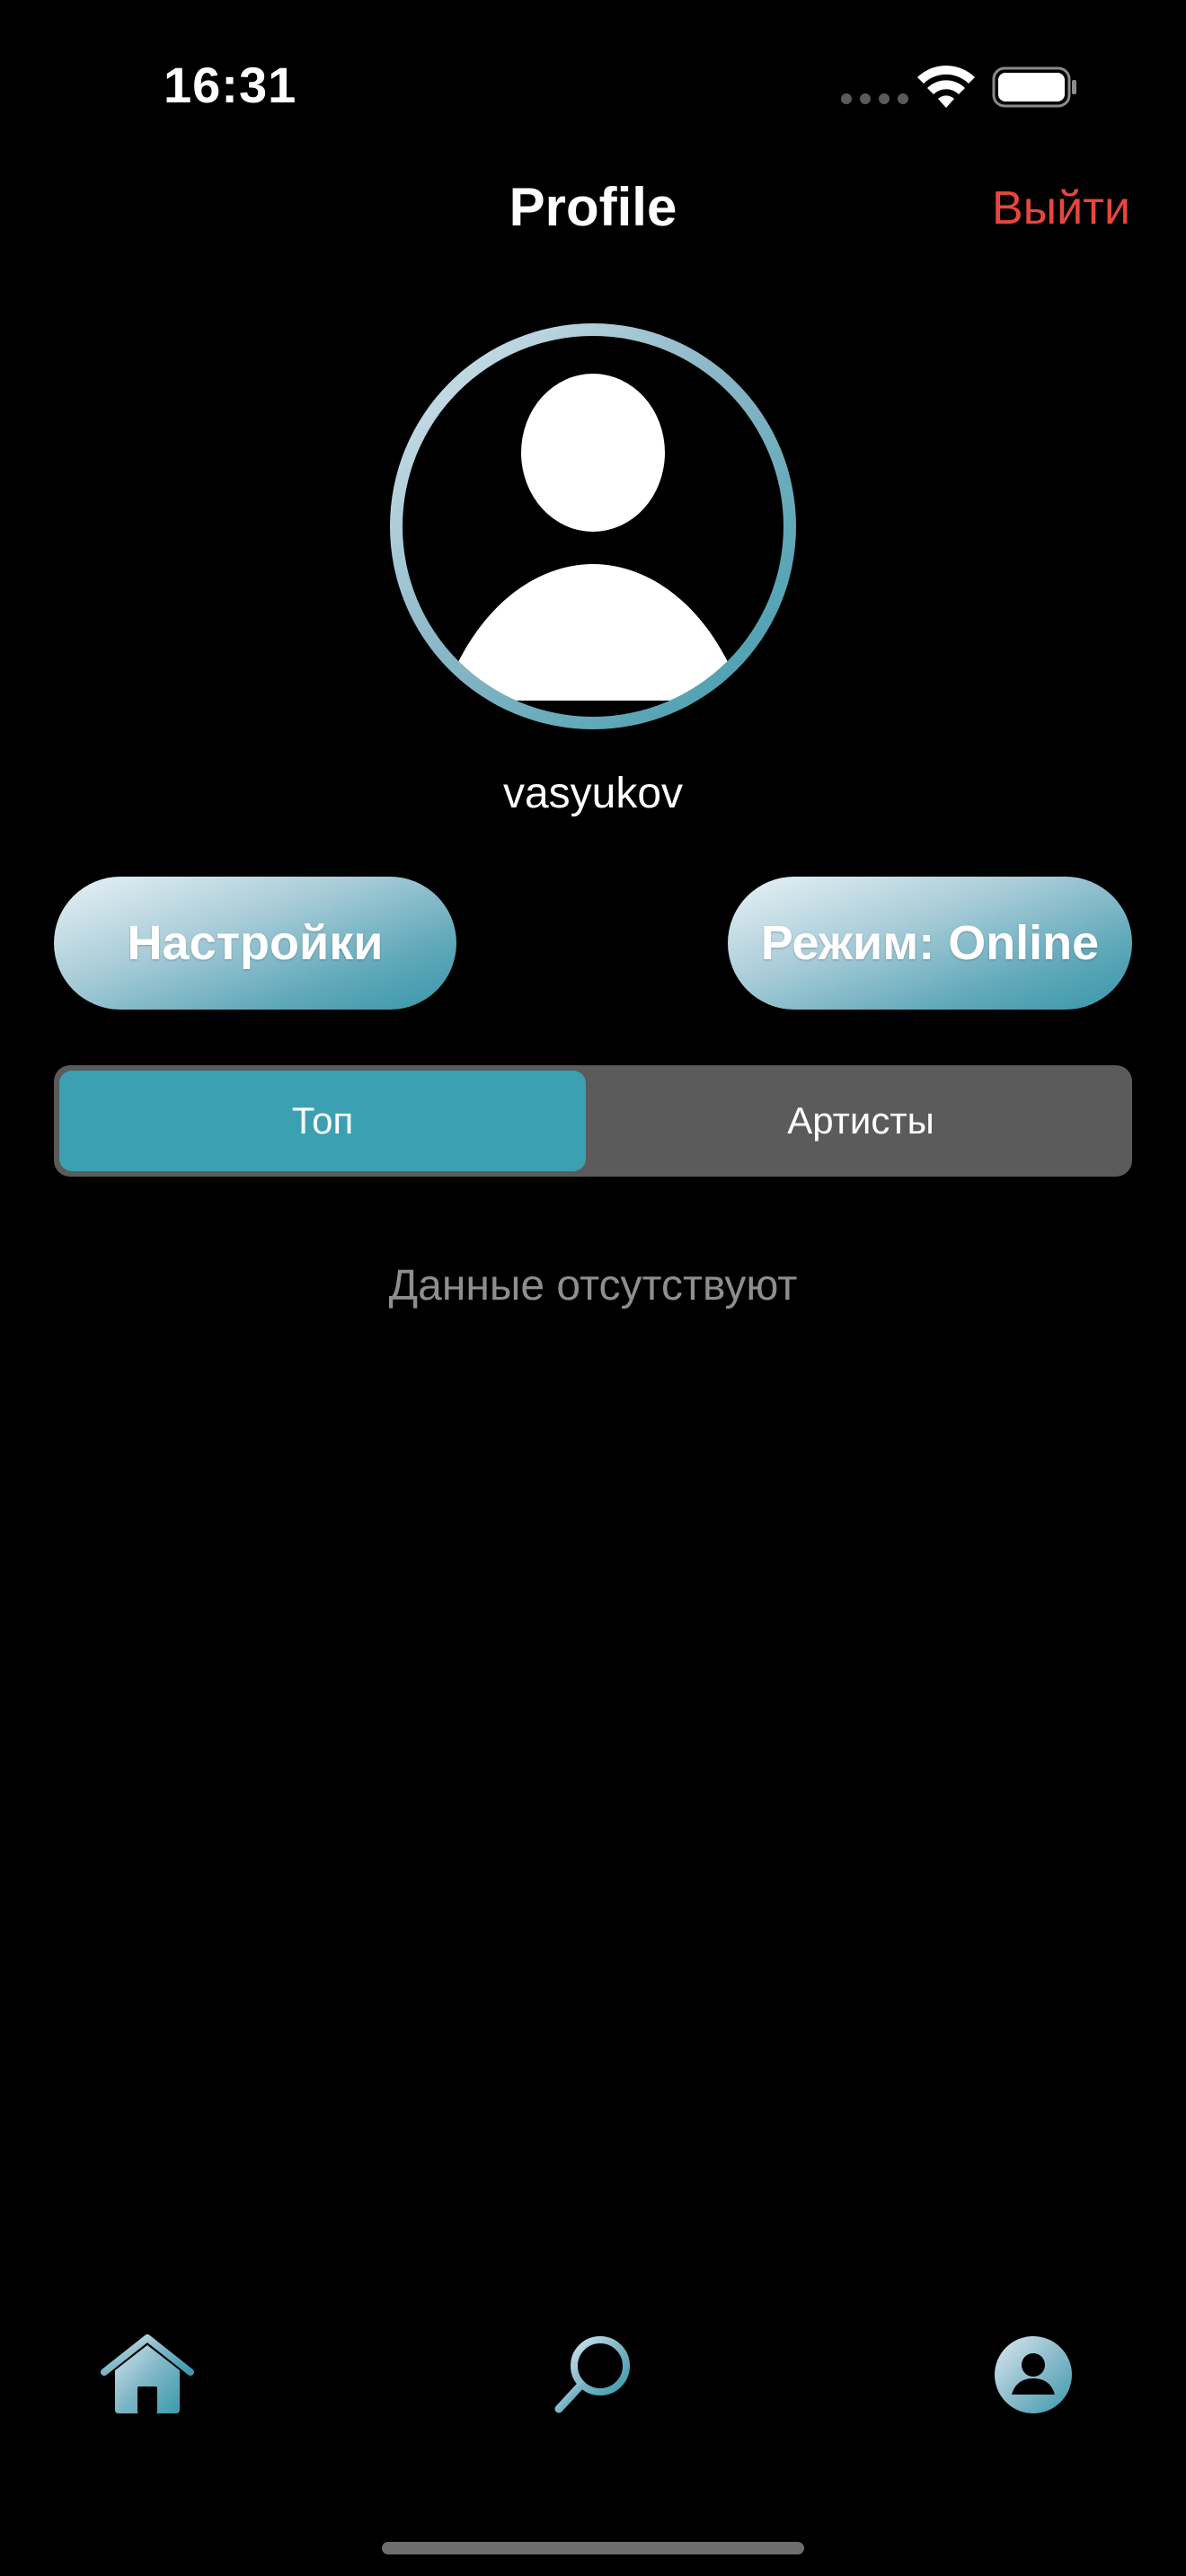 This screenshot has height=2576, width=1186. I want to click on search-icon, so click(592, 2374).